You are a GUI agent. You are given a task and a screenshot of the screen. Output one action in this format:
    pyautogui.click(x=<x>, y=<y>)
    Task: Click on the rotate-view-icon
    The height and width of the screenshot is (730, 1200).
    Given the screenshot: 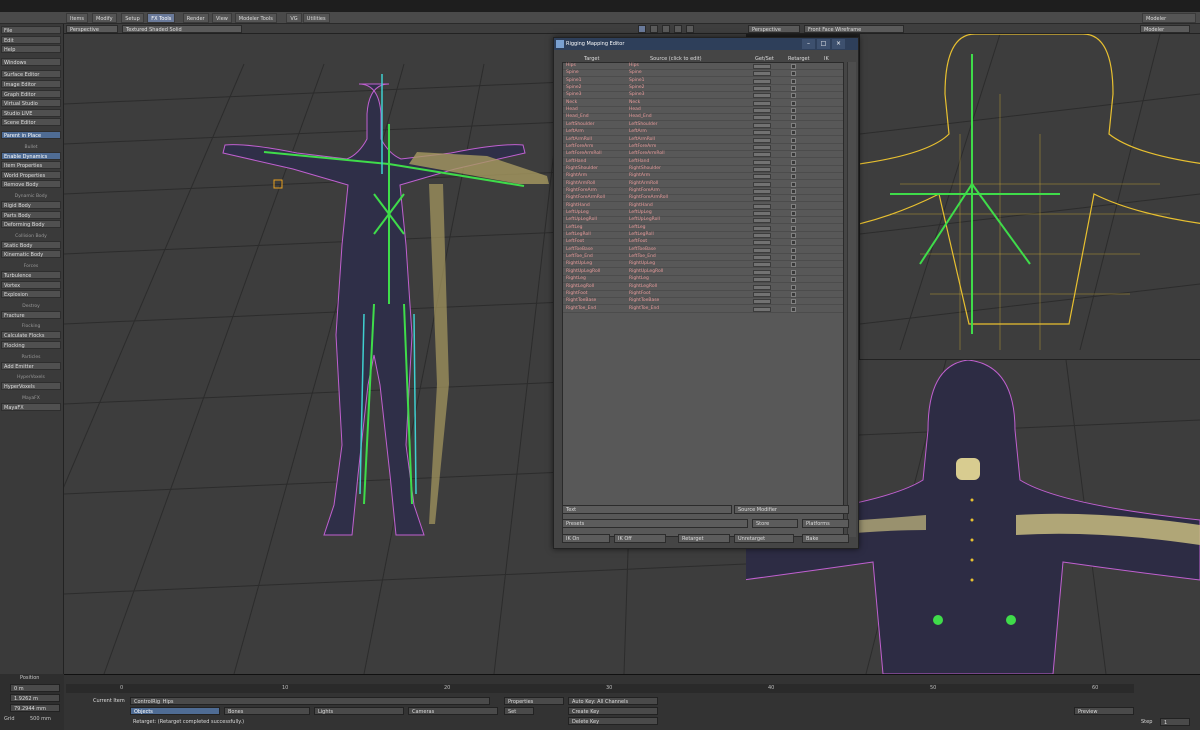 What is the action you would take?
    pyautogui.click(x=666, y=29)
    